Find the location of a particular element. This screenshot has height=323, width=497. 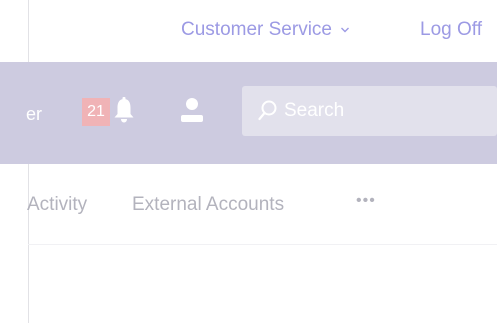

user-name-fragment: er is located at coordinates (34, 114).